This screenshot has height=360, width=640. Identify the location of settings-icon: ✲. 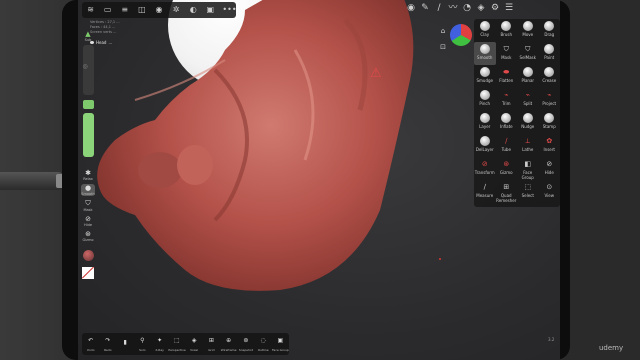
(176, 10).